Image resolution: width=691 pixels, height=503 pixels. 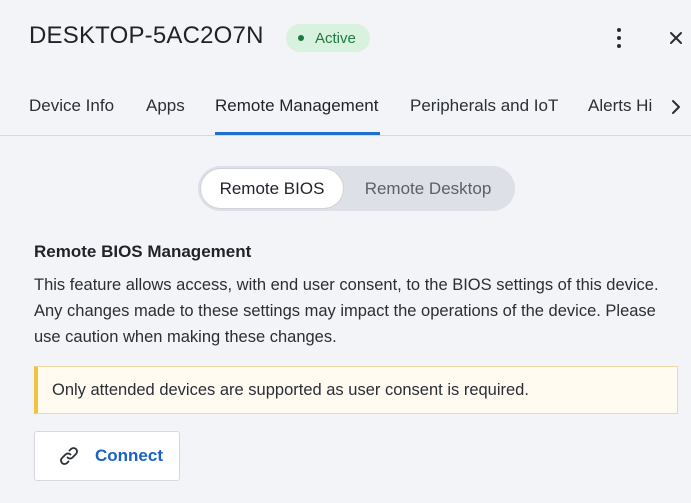 I want to click on close-icon, so click(x=676, y=38).